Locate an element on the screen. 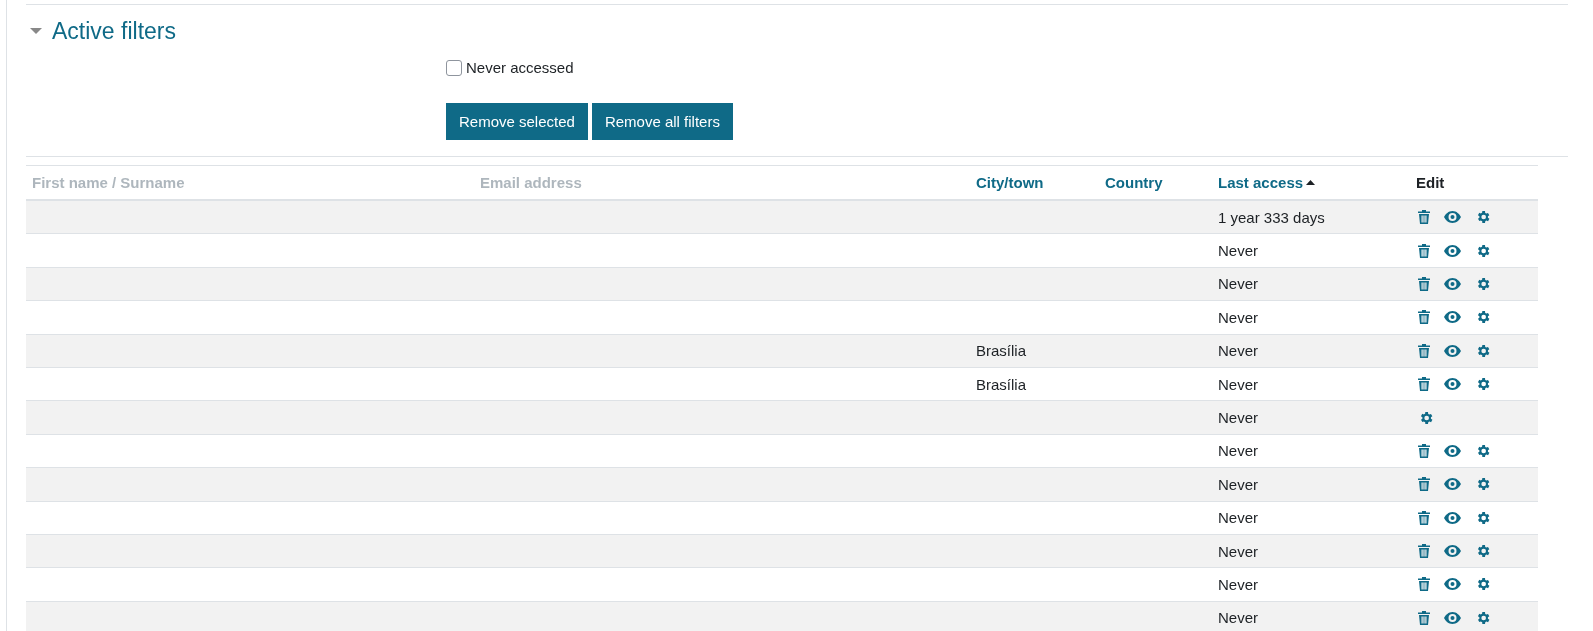 Image resolution: width=1593 pixels, height=631 pixels. table-cell-text: 1 year 333 days is located at coordinates (1271, 217).